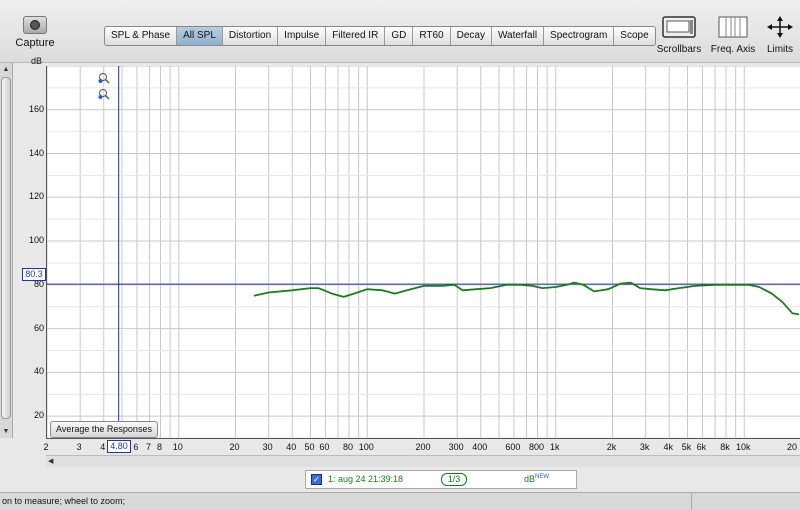 The width and height of the screenshot is (800, 510). Describe the element at coordinates (34, 274) in the screenshot. I see `y-cursor-readout: 80.3` at that location.